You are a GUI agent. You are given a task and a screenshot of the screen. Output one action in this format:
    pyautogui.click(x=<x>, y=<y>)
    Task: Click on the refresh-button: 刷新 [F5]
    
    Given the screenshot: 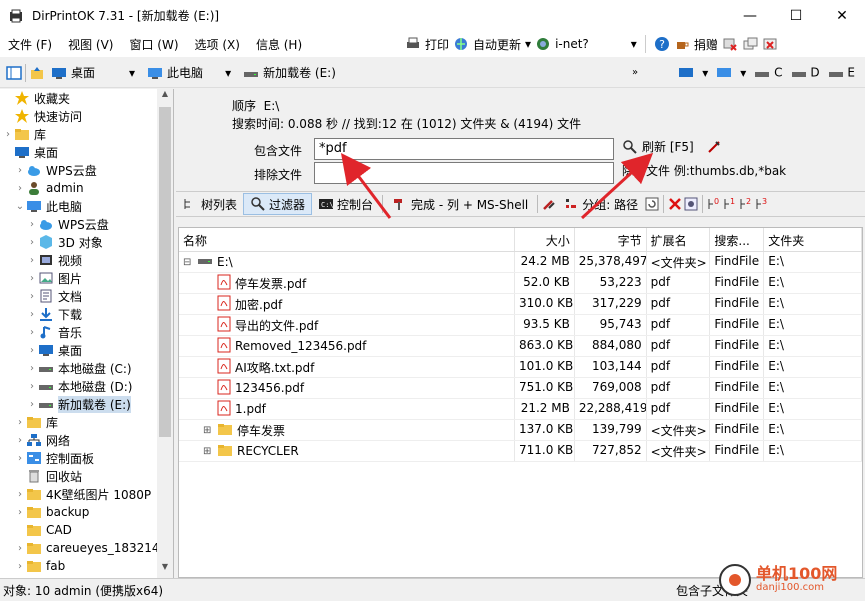 What is the action you would take?
    pyautogui.click(x=672, y=146)
    